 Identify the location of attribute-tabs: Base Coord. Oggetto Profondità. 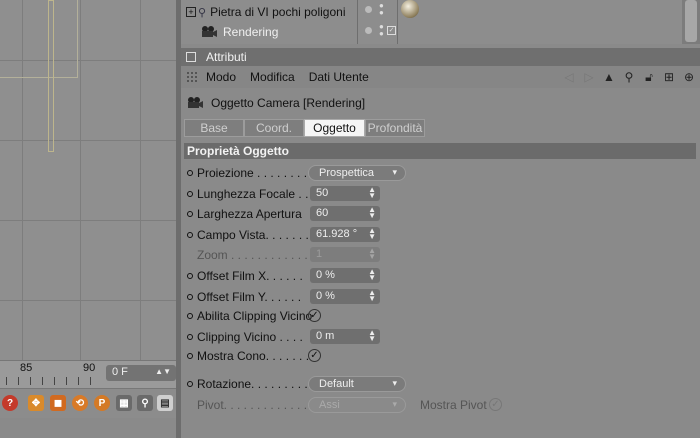
(304, 128).